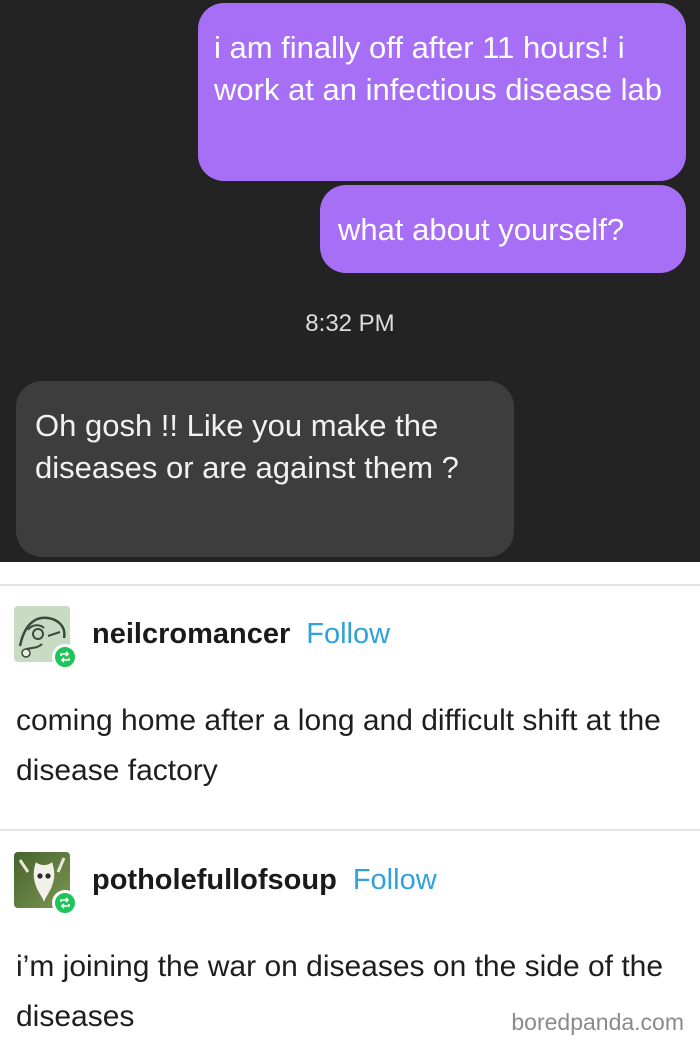 The image size is (700, 1046). Describe the element at coordinates (46, 884) in the screenshot. I see `animal-skull-avatar-icon` at that location.